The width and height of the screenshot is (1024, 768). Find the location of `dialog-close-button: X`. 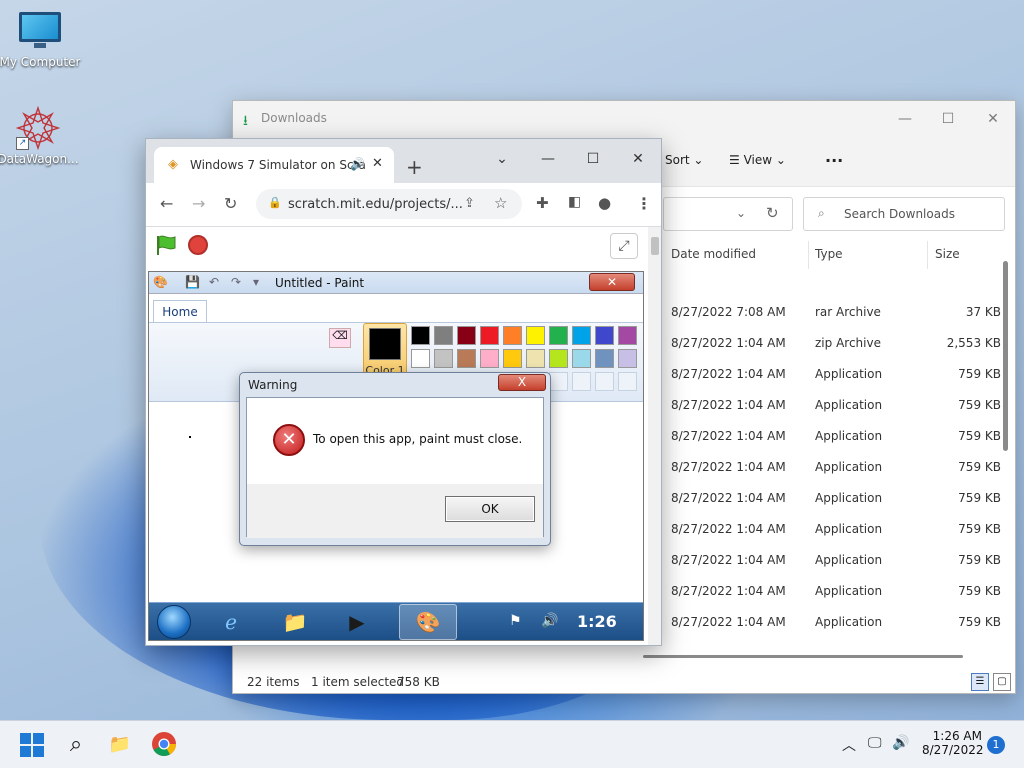

dialog-close-button: X is located at coordinates (522, 382).